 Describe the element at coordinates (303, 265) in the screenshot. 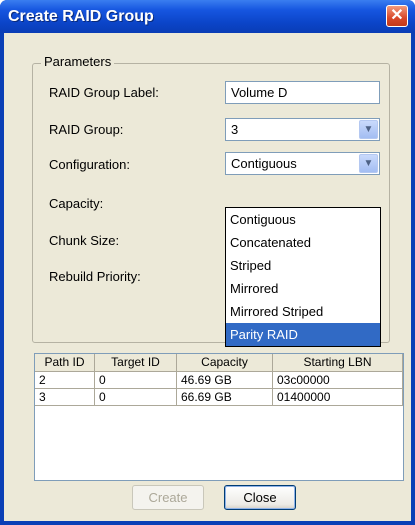

I see `dropdown-option: Striped` at that location.